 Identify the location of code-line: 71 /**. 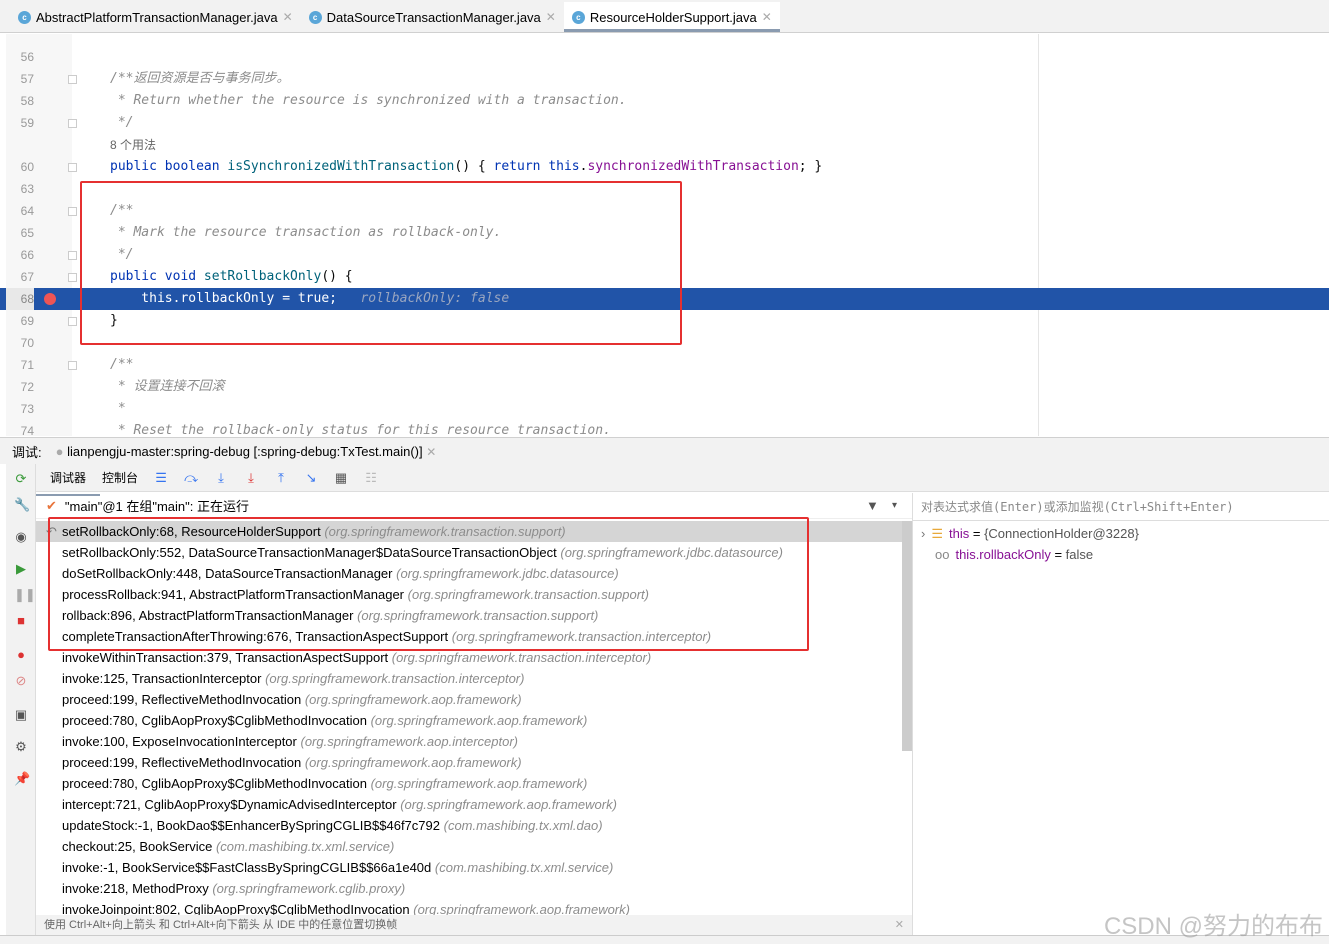
(664, 365).